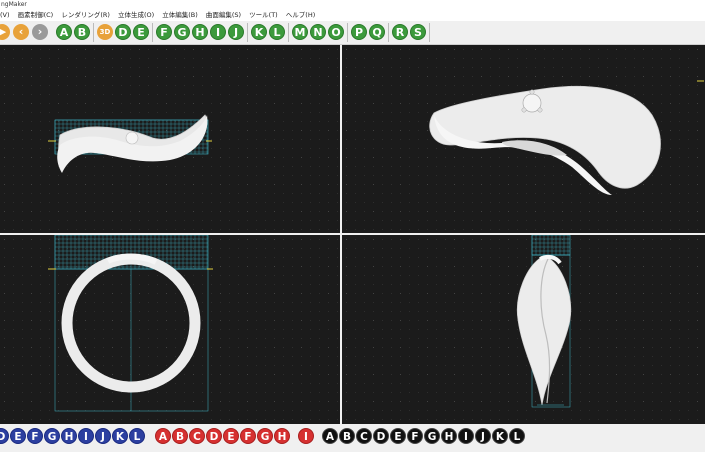  What do you see at coordinates (236, 32) in the screenshot?
I see `toolbar-button-j: J` at bounding box center [236, 32].